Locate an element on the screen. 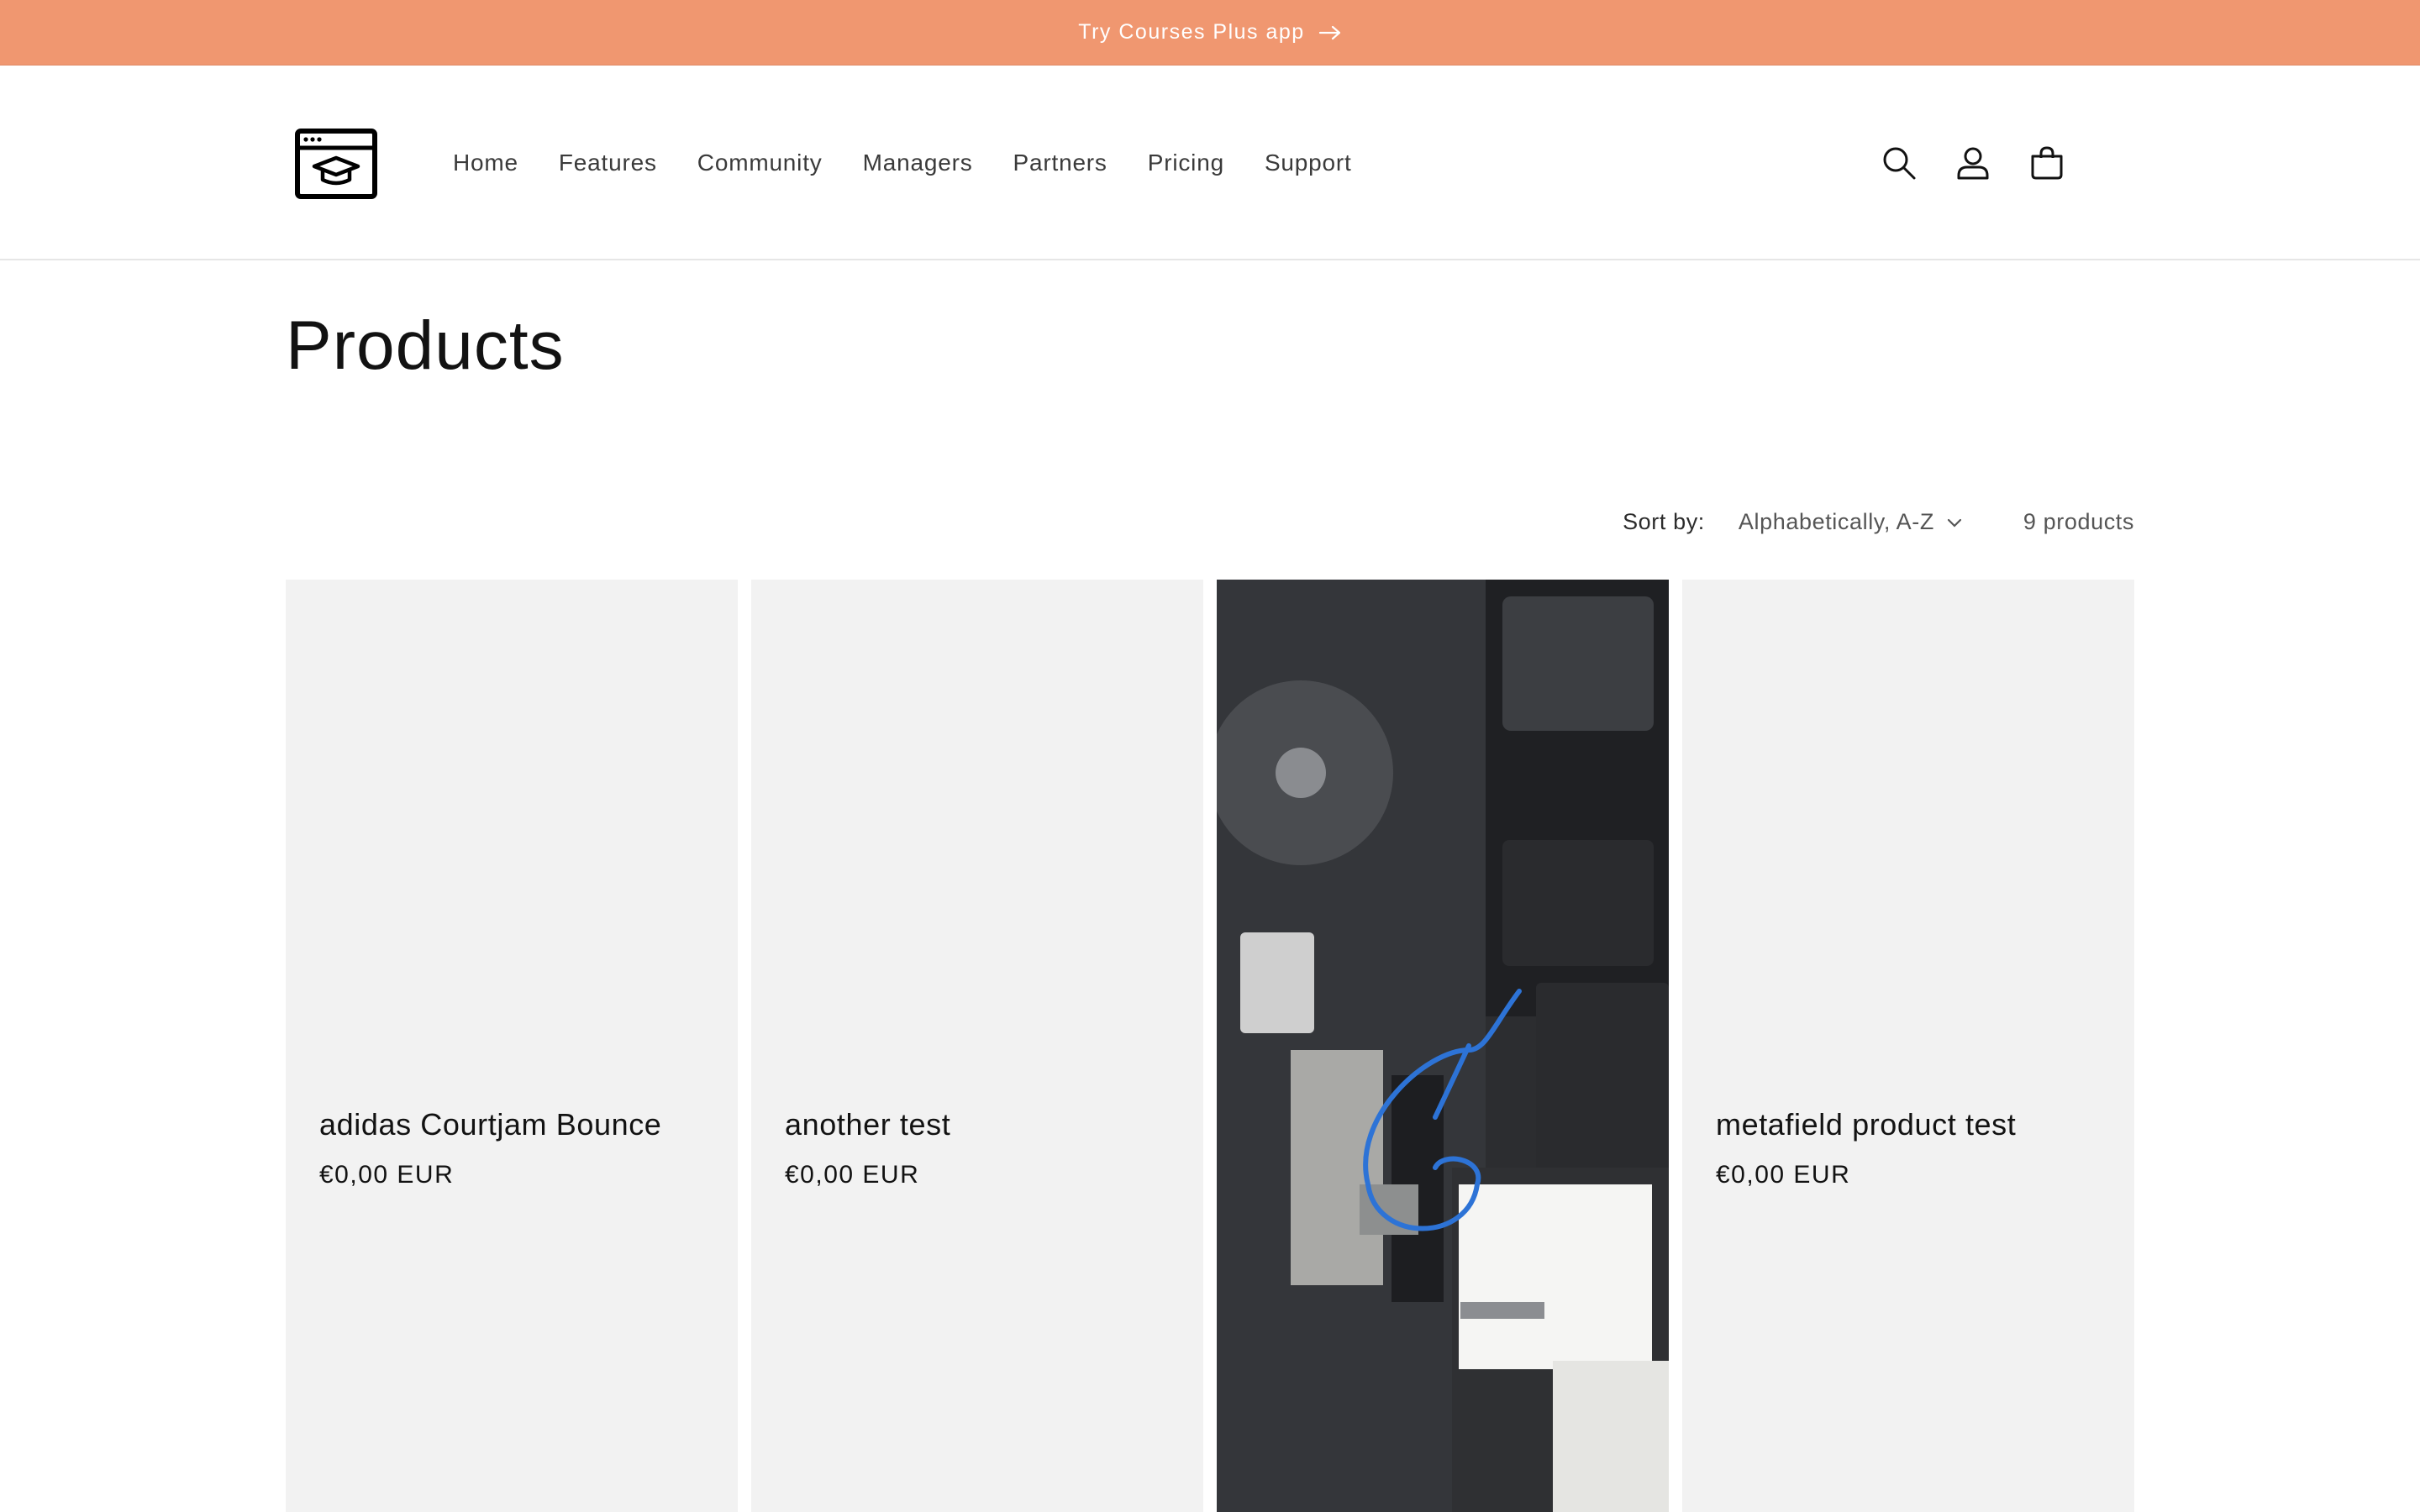 The image size is (2420, 1512). nav-partners: Partners is located at coordinates (1060, 163).